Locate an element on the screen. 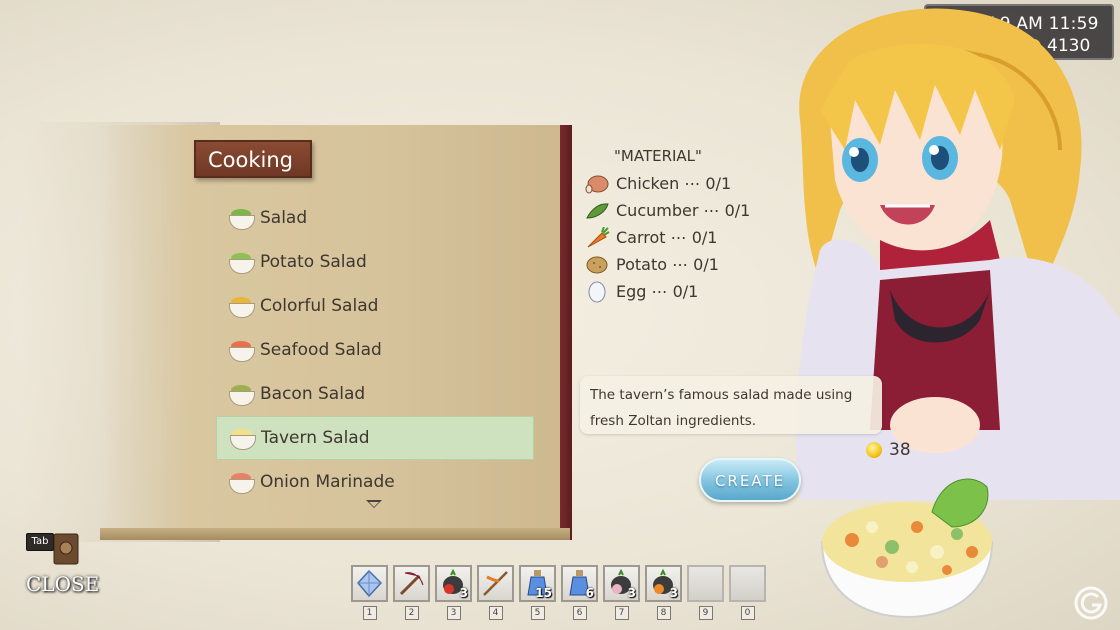 This screenshot has width=1120, height=630. material-label: Chicken ⋯ 0/1 is located at coordinates (674, 183).